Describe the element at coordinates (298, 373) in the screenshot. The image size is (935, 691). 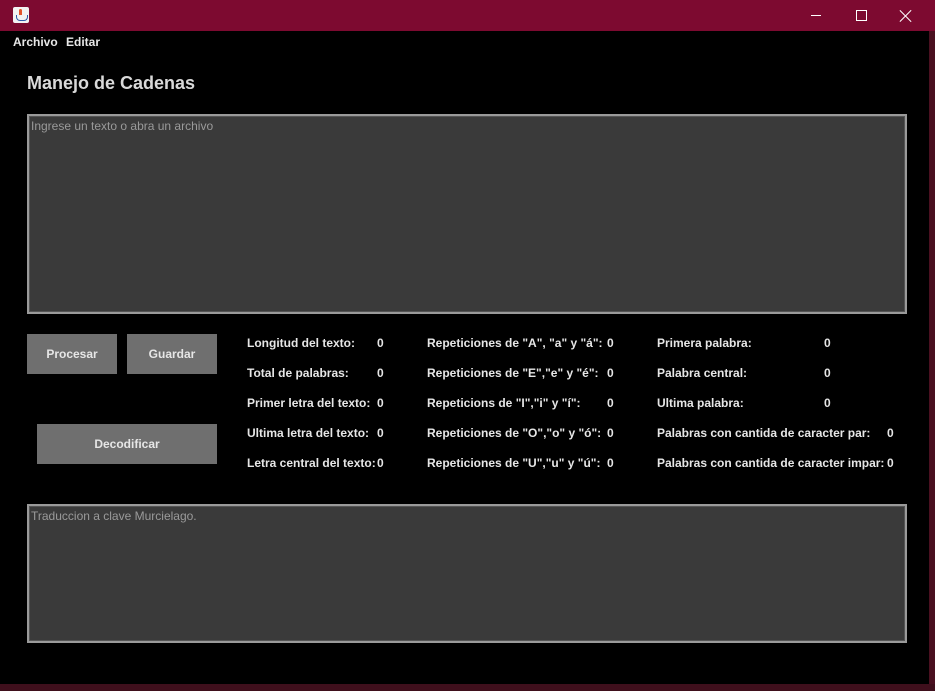
I see `total-palabras-label: Total de palabras:` at that location.